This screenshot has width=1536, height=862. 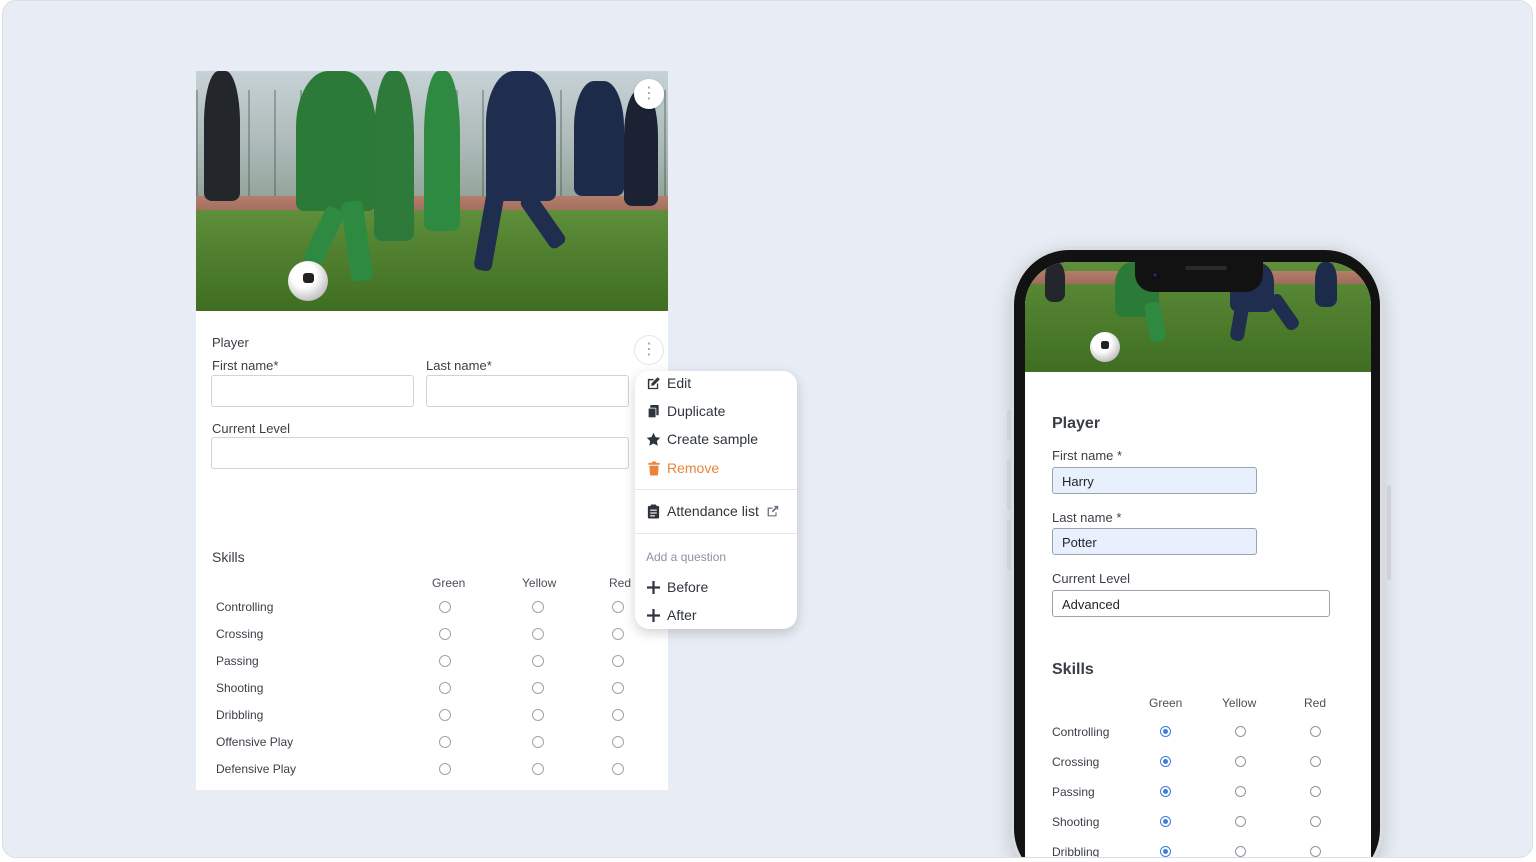 I want to click on first-name-input: Harry, so click(x=1154, y=480).